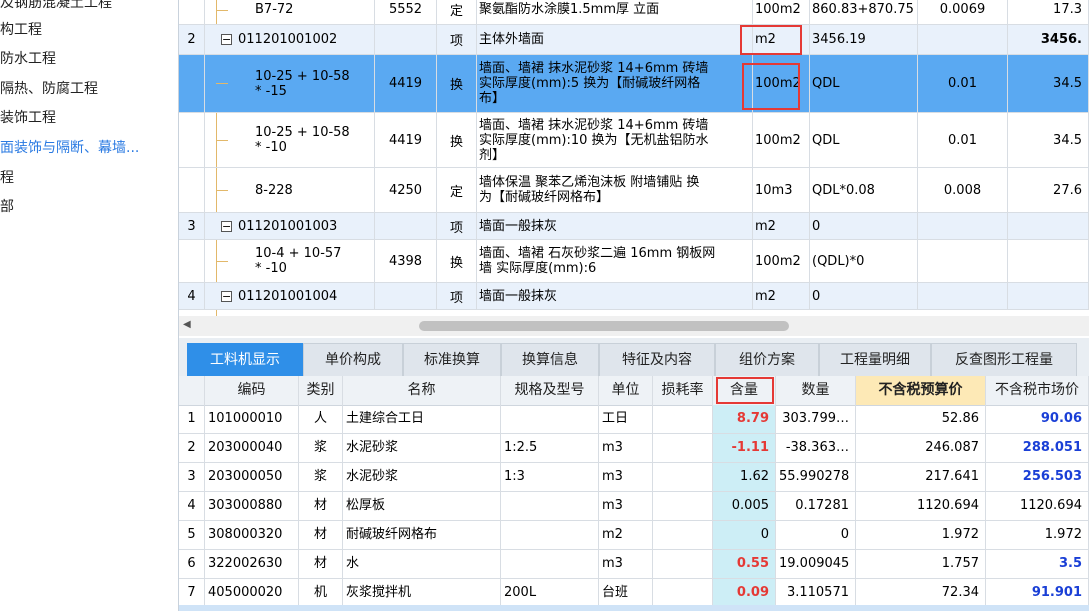 The image size is (1089, 611). Describe the element at coordinates (550, 593) in the screenshot. I see `material-spec: 200L` at that location.